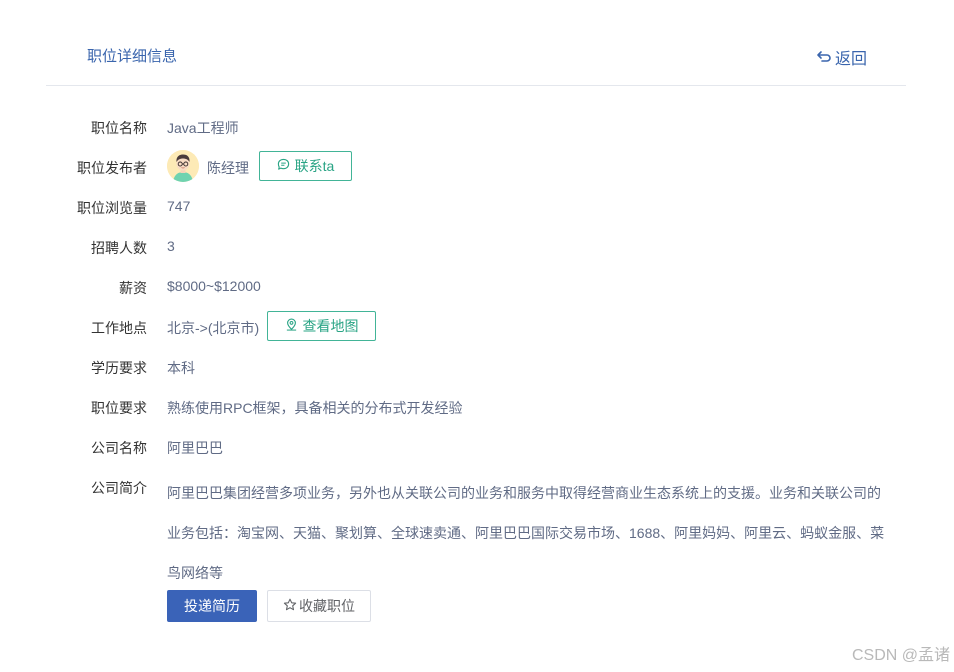  Describe the element at coordinates (119, 368) in the screenshot. I see `education-label: 学历要求` at that location.